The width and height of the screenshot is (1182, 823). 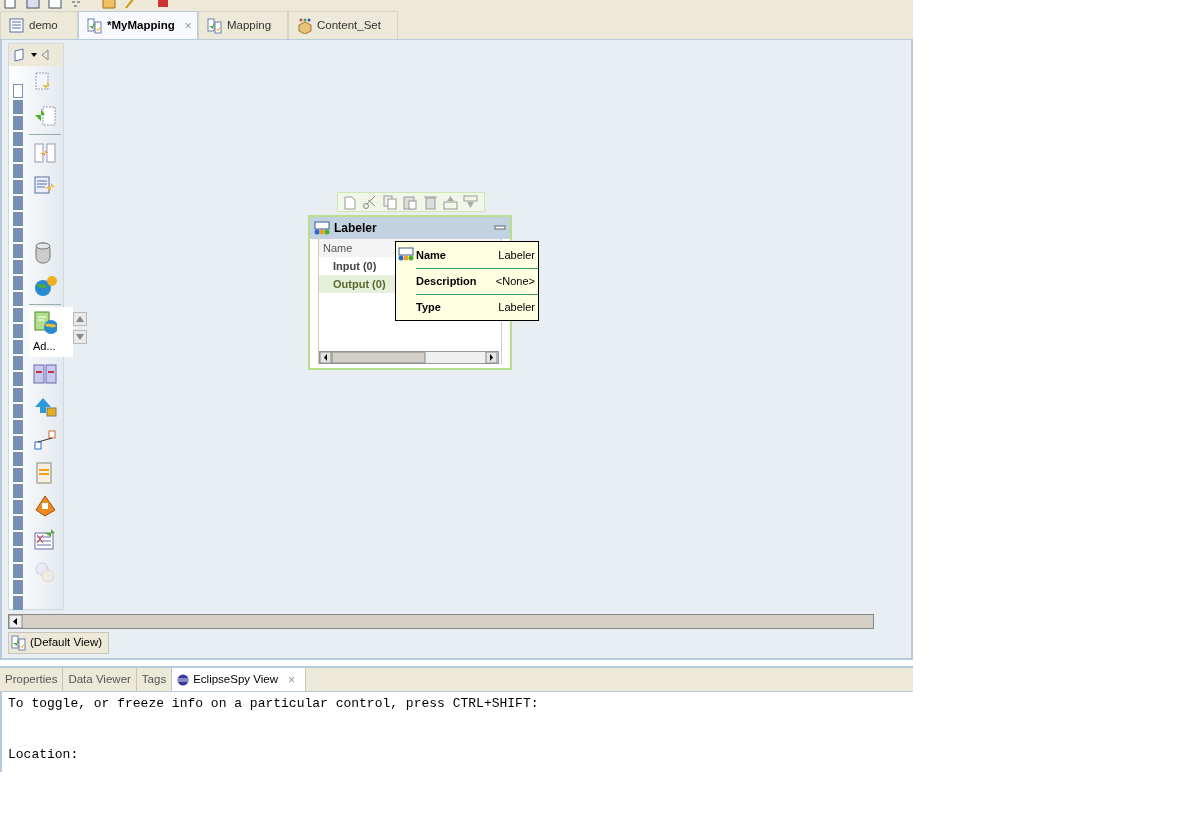 What do you see at coordinates (446, 282) in the screenshot?
I see `property-name: Description` at bounding box center [446, 282].